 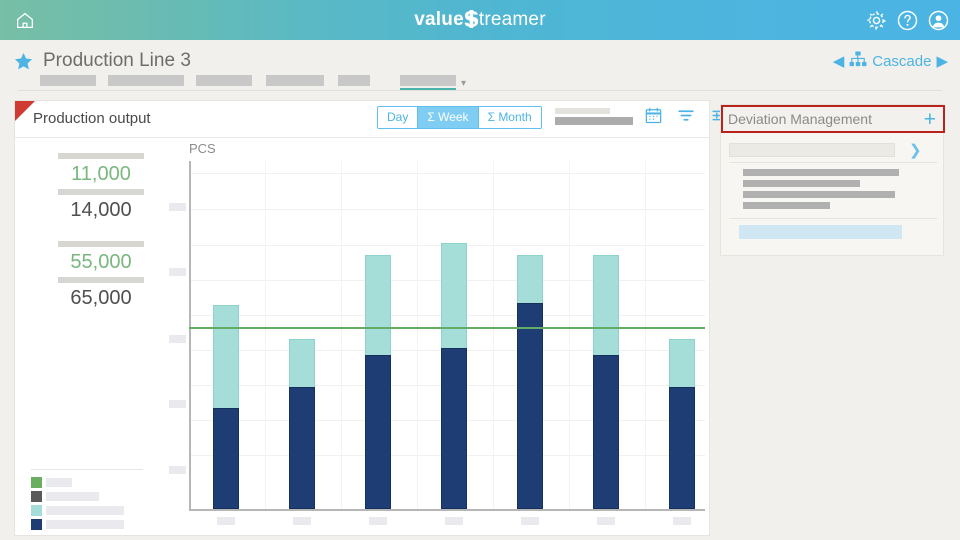 What do you see at coordinates (190, 335) in the screenshot?
I see `y-axis` at bounding box center [190, 335].